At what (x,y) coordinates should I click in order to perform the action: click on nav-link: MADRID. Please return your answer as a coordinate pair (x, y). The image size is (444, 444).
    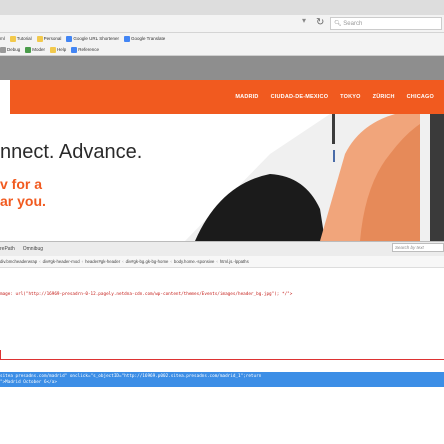
    Looking at the image, I should click on (246, 97).